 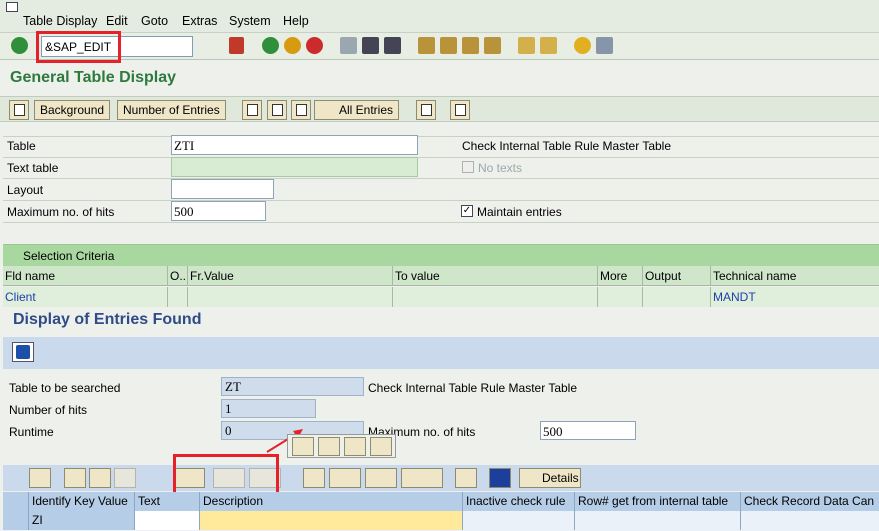 What do you see at coordinates (658, 520) in the screenshot?
I see `row-number-cell` at bounding box center [658, 520].